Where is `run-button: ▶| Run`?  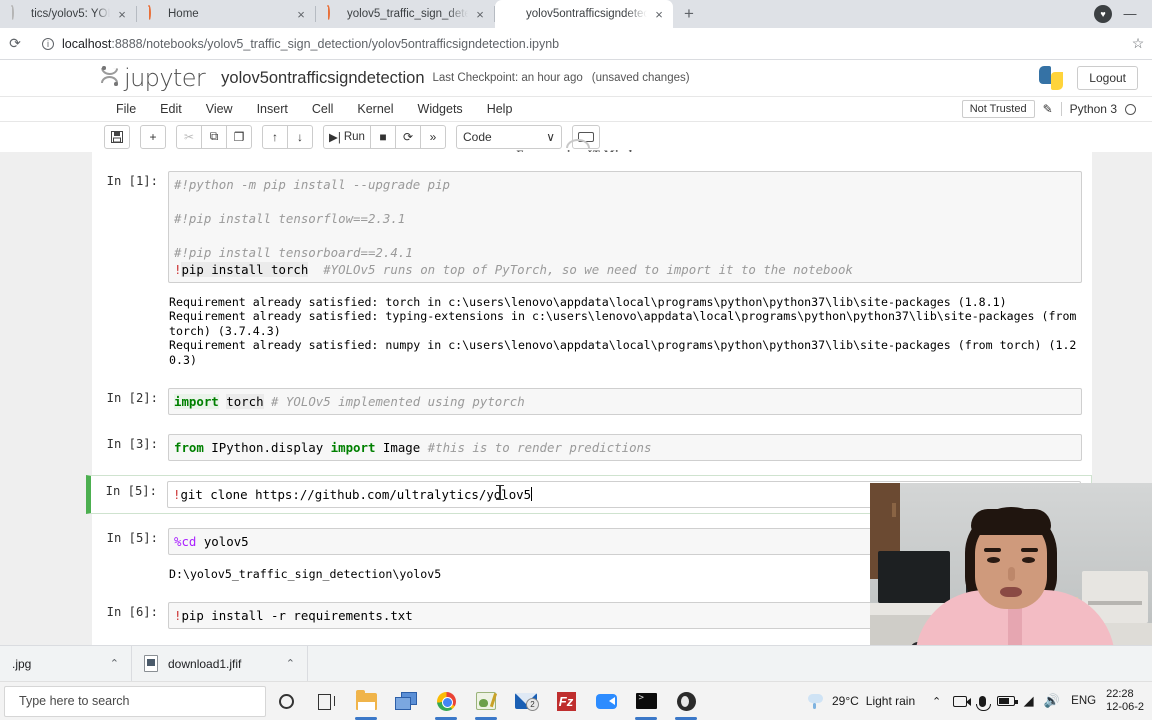
run-button: ▶| Run is located at coordinates (347, 136).